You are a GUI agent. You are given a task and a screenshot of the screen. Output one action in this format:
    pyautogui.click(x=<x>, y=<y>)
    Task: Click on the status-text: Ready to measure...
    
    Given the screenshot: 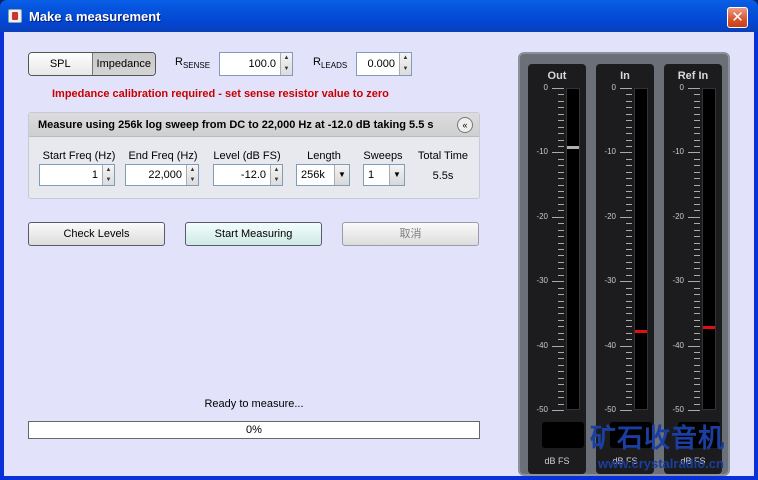 What is the action you would take?
    pyautogui.click(x=254, y=404)
    